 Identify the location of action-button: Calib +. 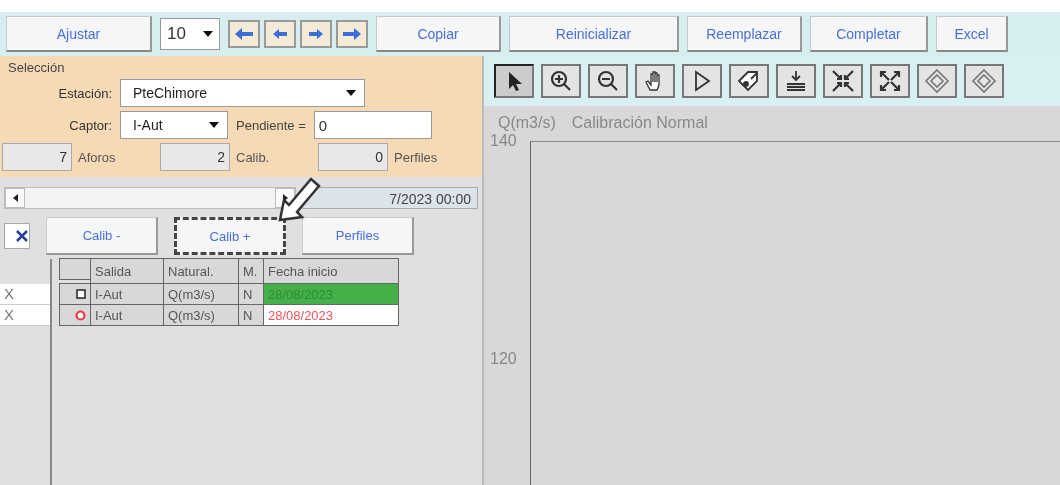
(230, 236).